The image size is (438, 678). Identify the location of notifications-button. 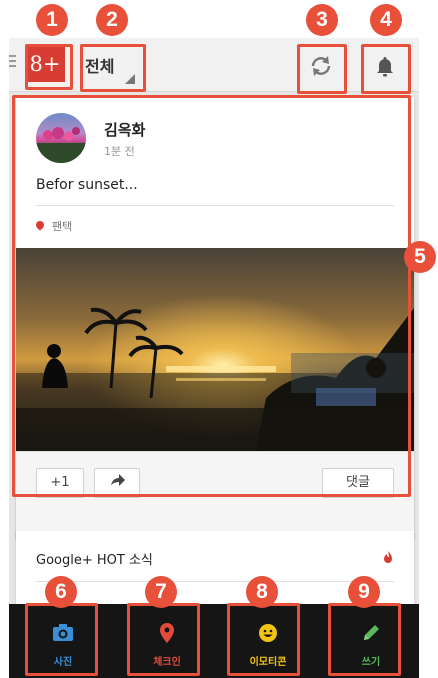
(385, 66).